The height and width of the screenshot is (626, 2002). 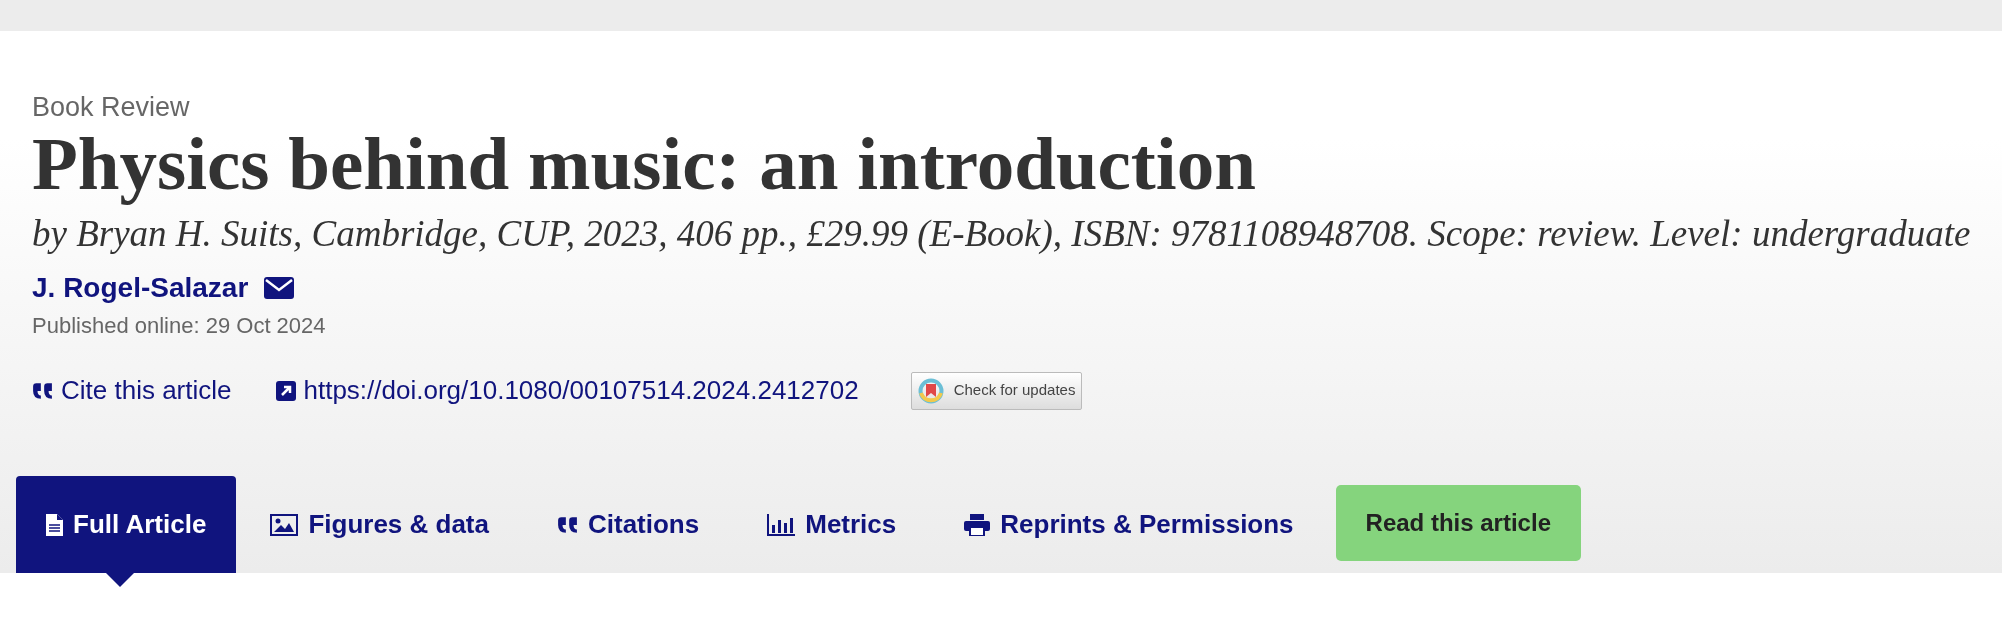 What do you see at coordinates (379, 524) in the screenshot?
I see `tab: Figures & data` at bounding box center [379, 524].